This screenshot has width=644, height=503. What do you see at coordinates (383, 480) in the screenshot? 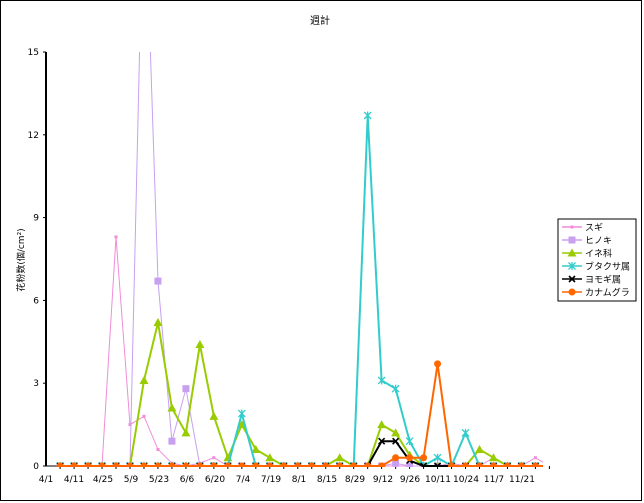
I see `x-tick-label: 9/12` at bounding box center [383, 480].